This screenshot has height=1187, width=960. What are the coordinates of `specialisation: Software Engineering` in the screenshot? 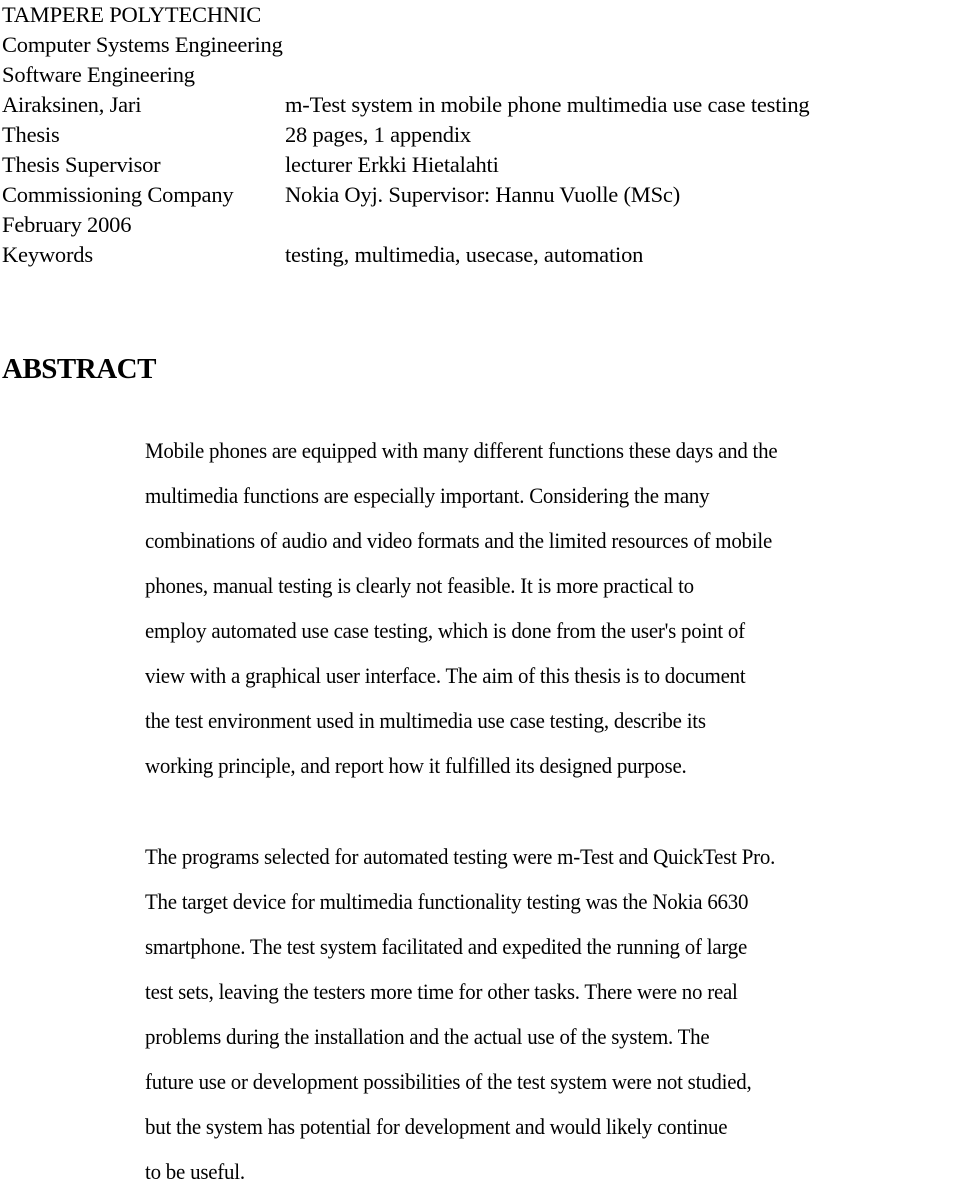 It's located at (98, 74).